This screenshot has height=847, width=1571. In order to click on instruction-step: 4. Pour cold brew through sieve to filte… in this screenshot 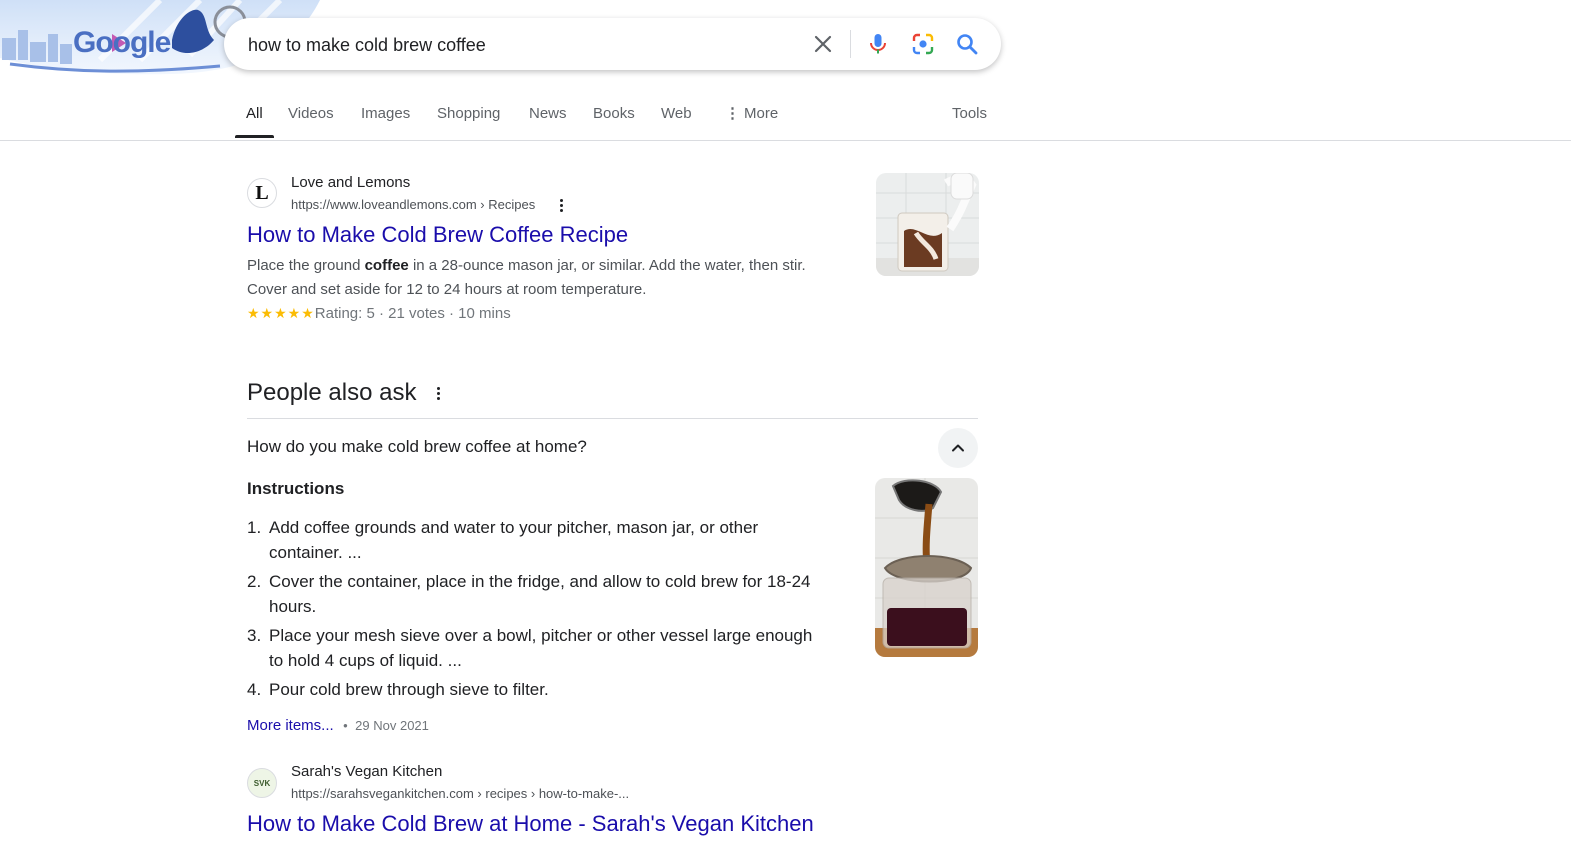, I will do `click(398, 689)`.